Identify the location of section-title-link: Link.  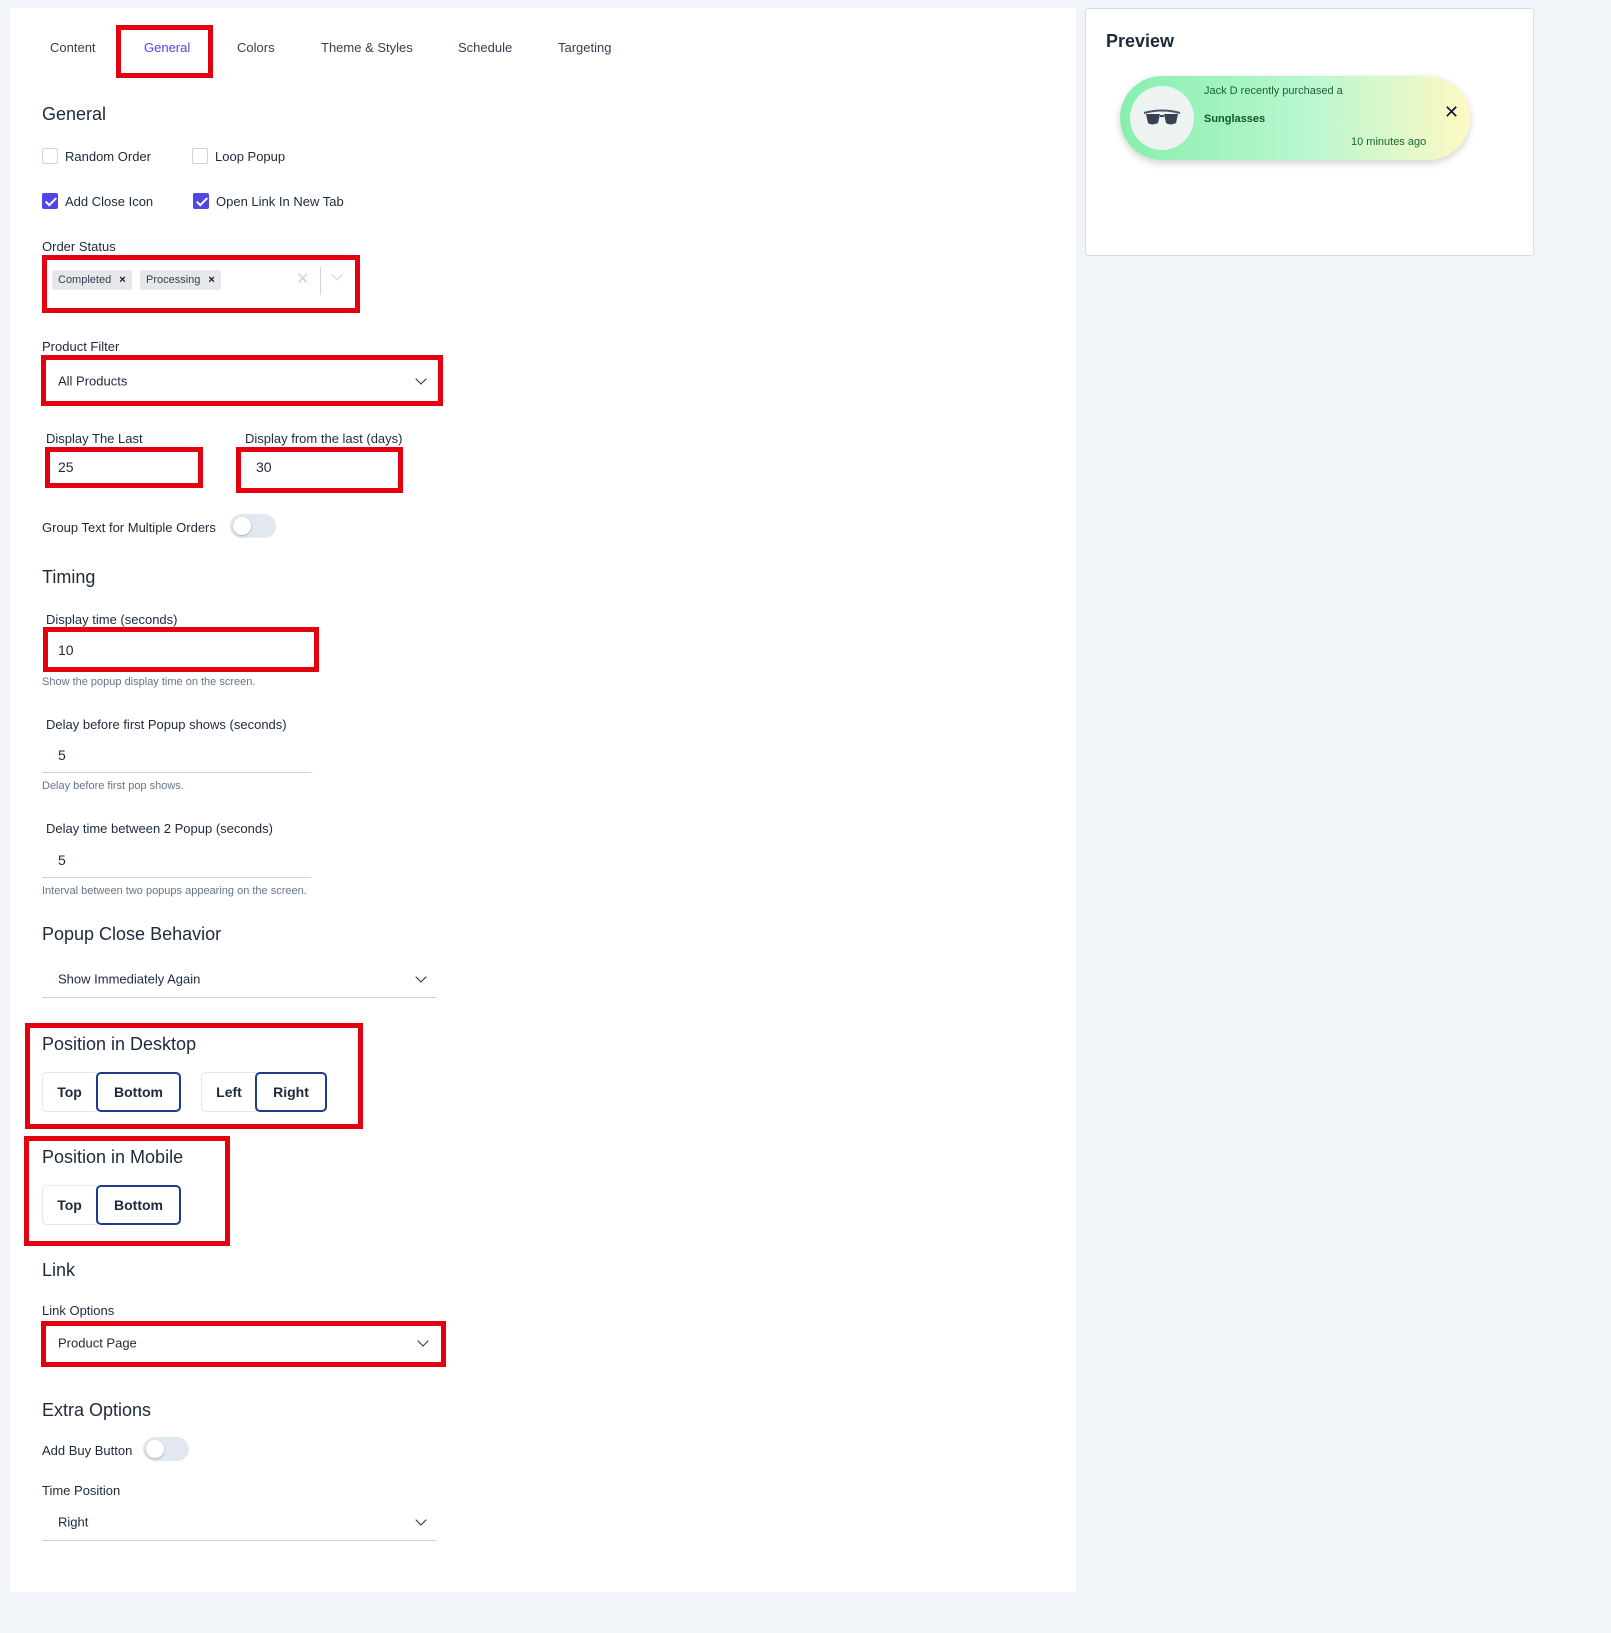
(59, 1270).